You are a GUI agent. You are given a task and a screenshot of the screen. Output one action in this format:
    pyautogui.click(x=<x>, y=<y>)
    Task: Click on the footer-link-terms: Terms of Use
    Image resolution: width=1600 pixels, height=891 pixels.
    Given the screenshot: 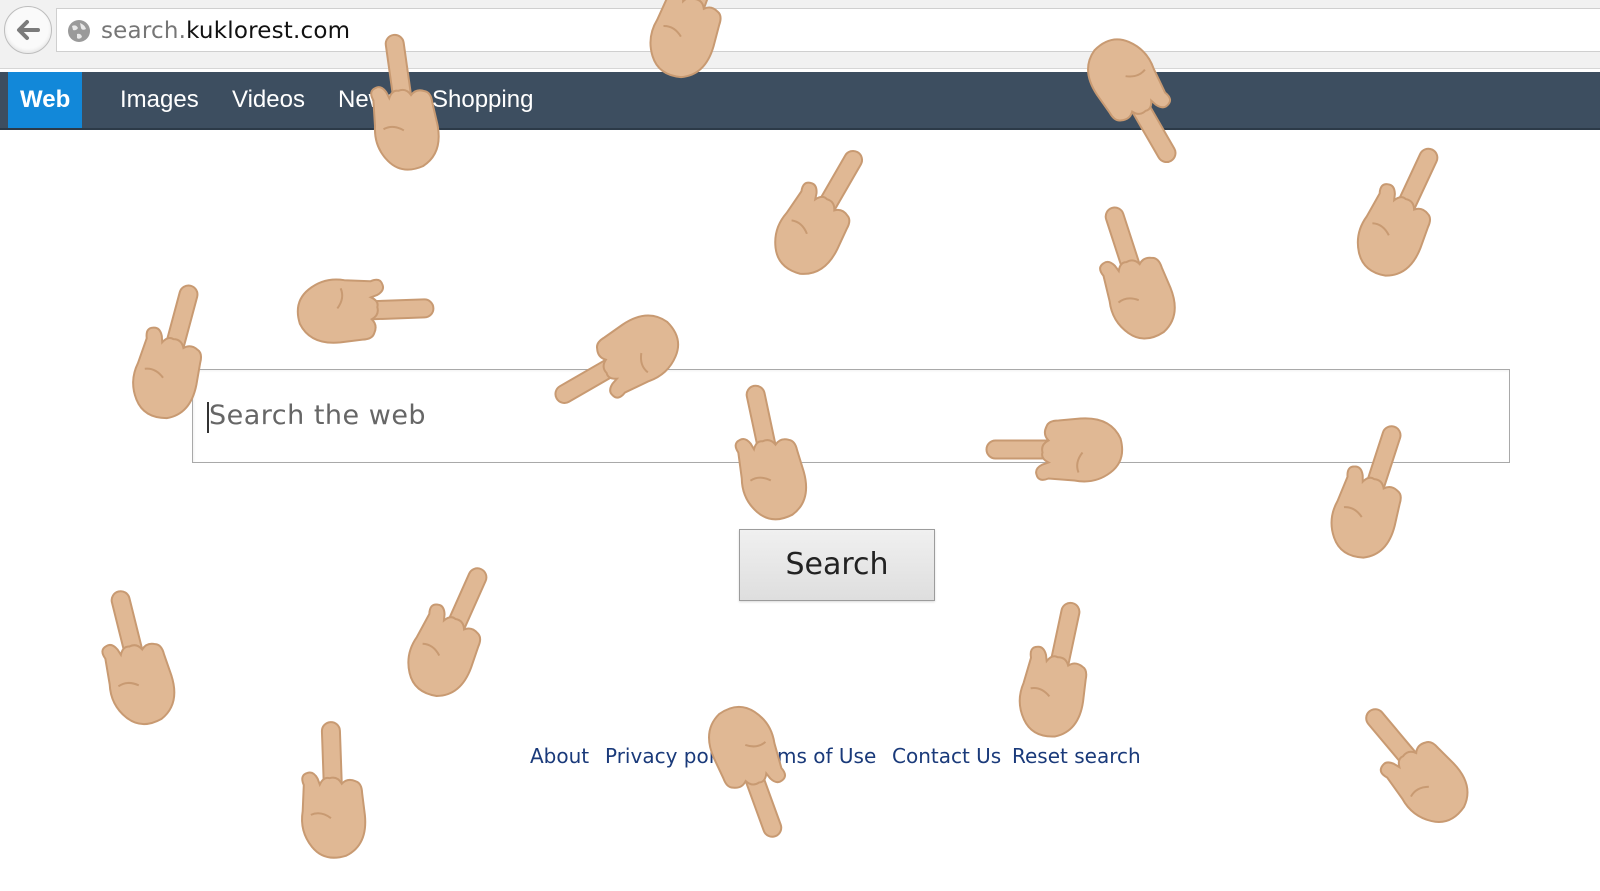 What is the action you would take?
    pyautogui.click(x=812, y=756)
    